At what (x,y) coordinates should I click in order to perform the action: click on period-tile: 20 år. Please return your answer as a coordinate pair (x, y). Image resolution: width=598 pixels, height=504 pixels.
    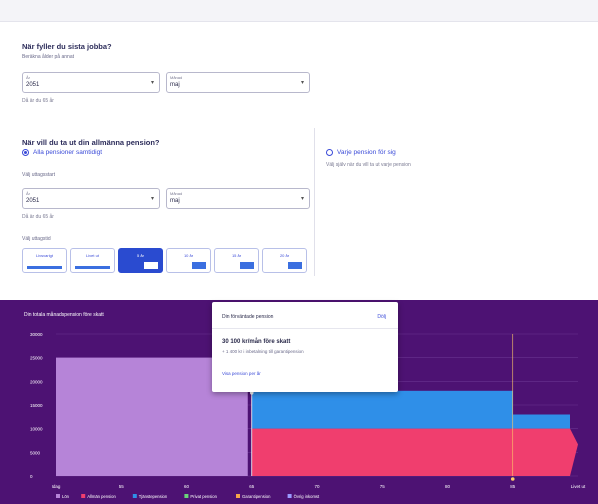
    Looking at the image, I should click on (284, 260).